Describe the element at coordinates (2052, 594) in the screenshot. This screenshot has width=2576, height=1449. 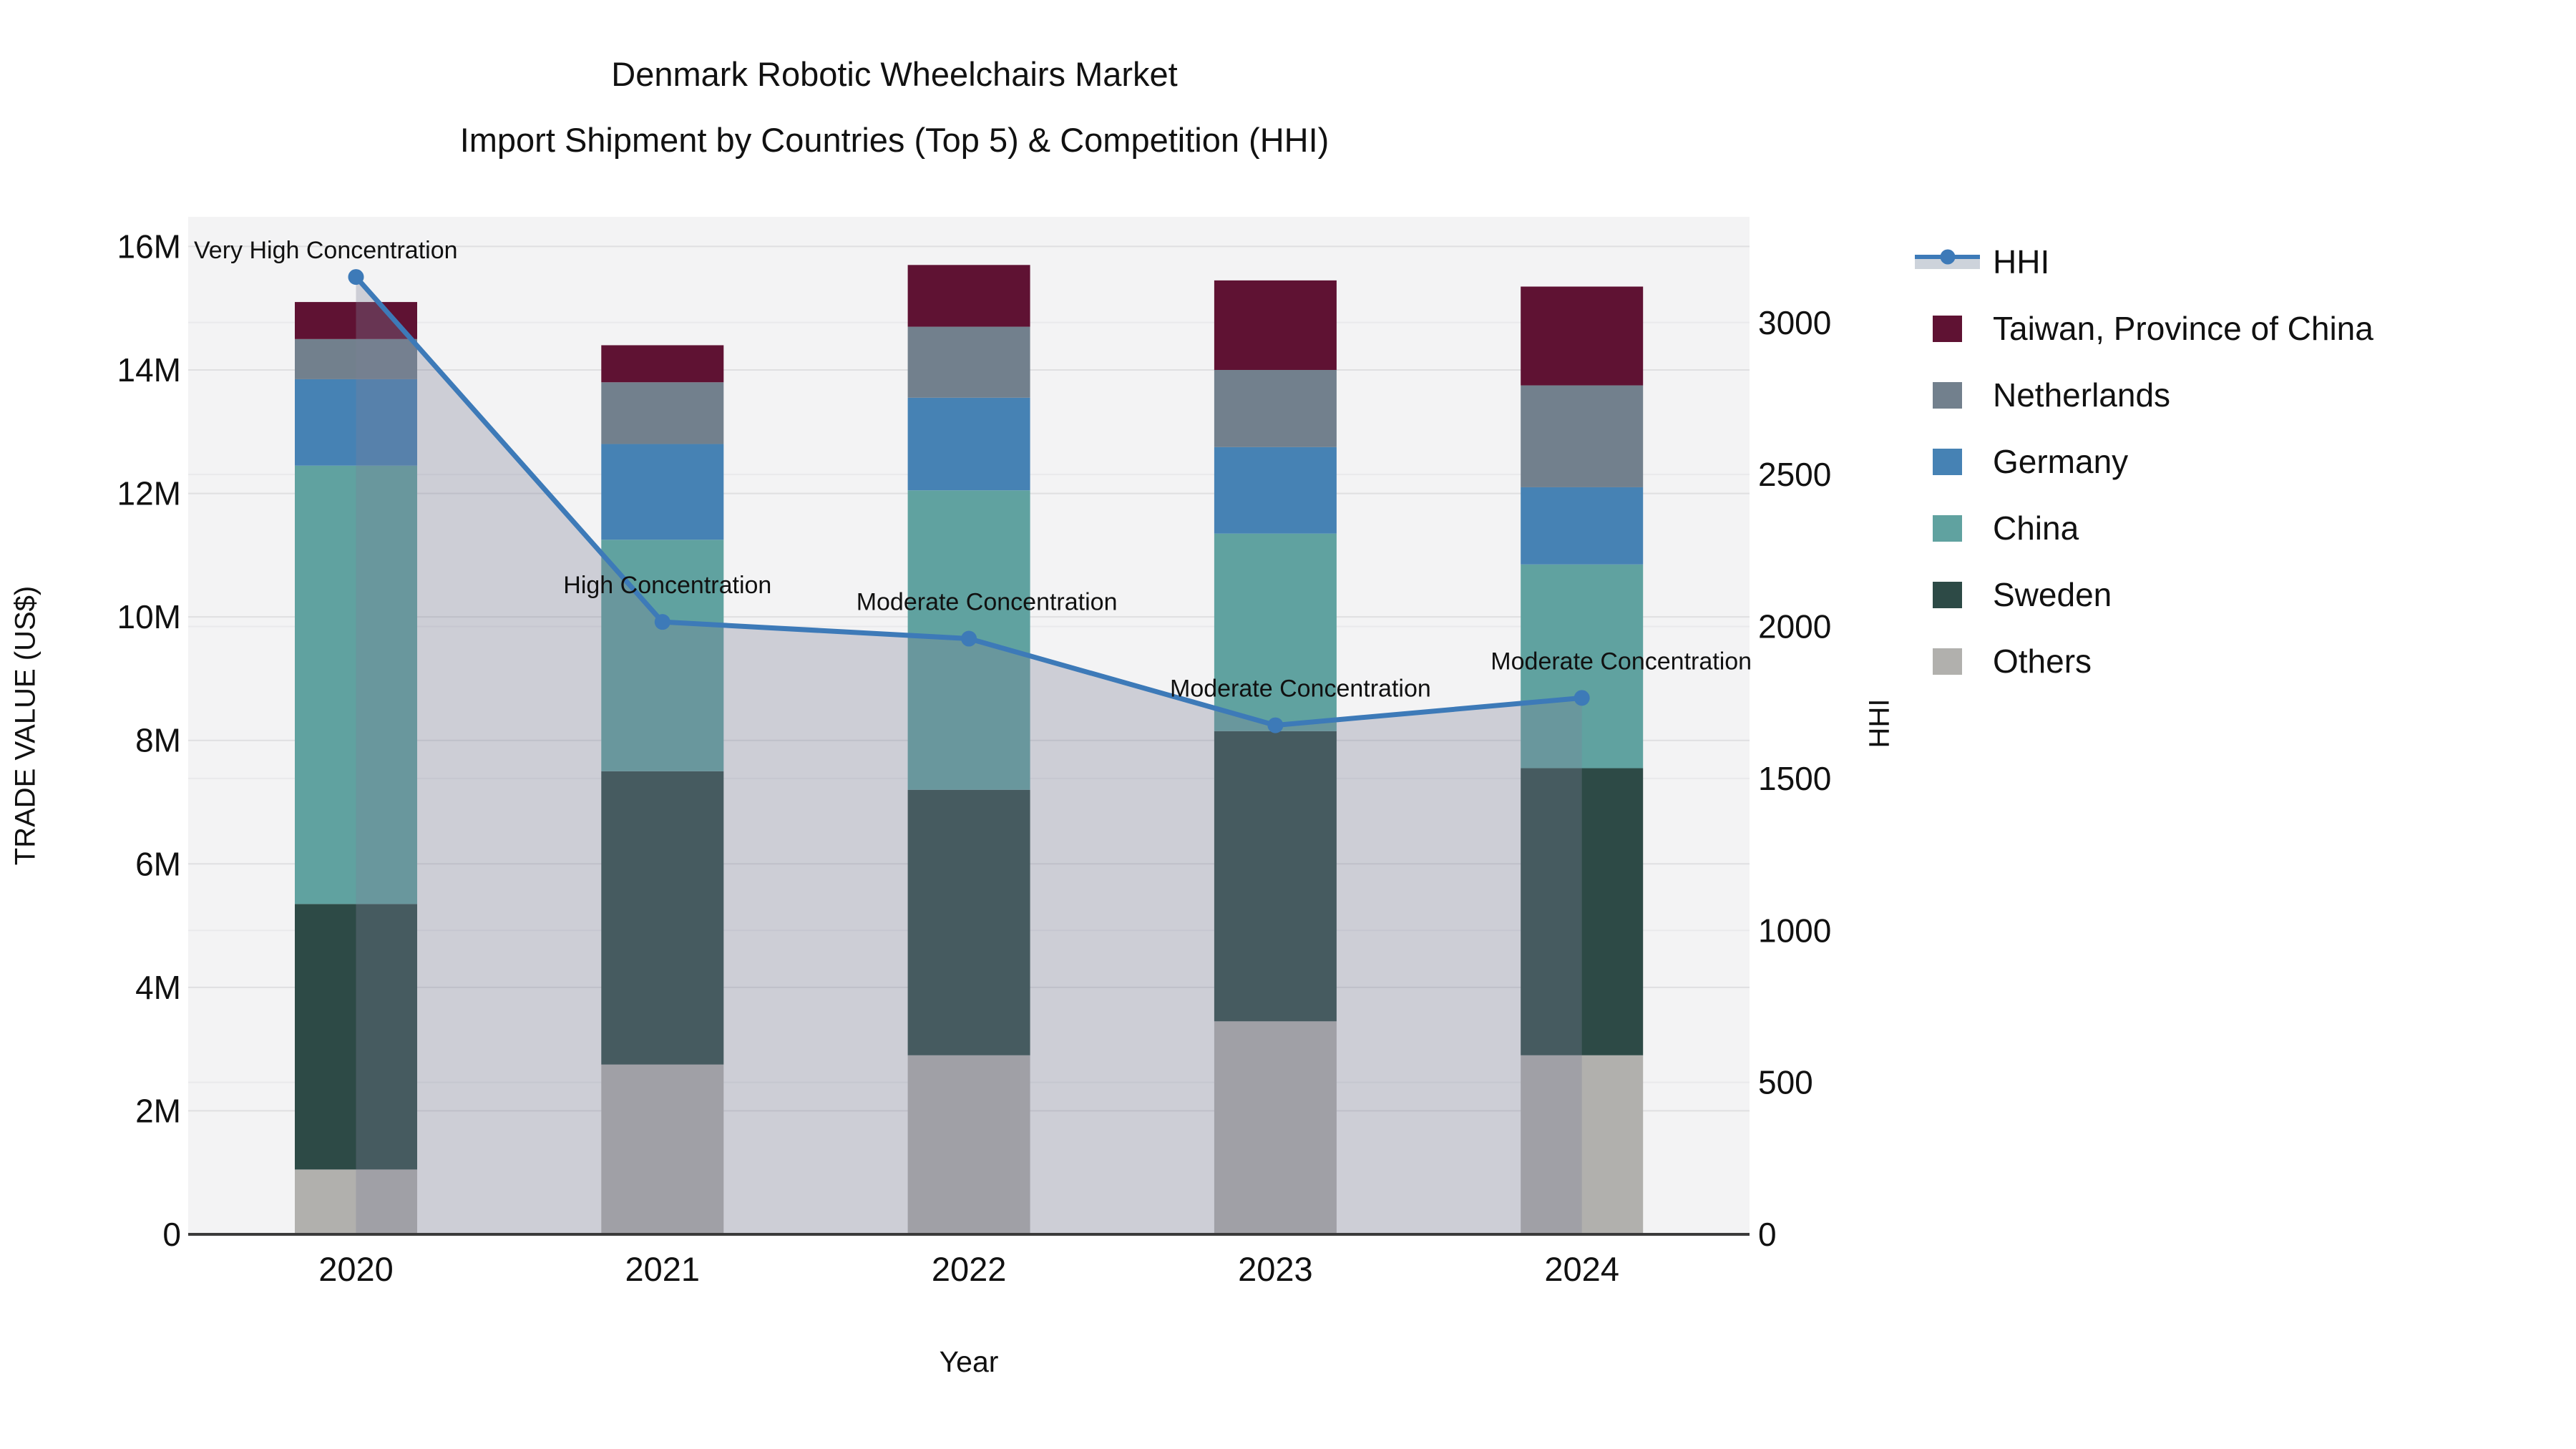
I see `legend-label: Sweden` at that location.